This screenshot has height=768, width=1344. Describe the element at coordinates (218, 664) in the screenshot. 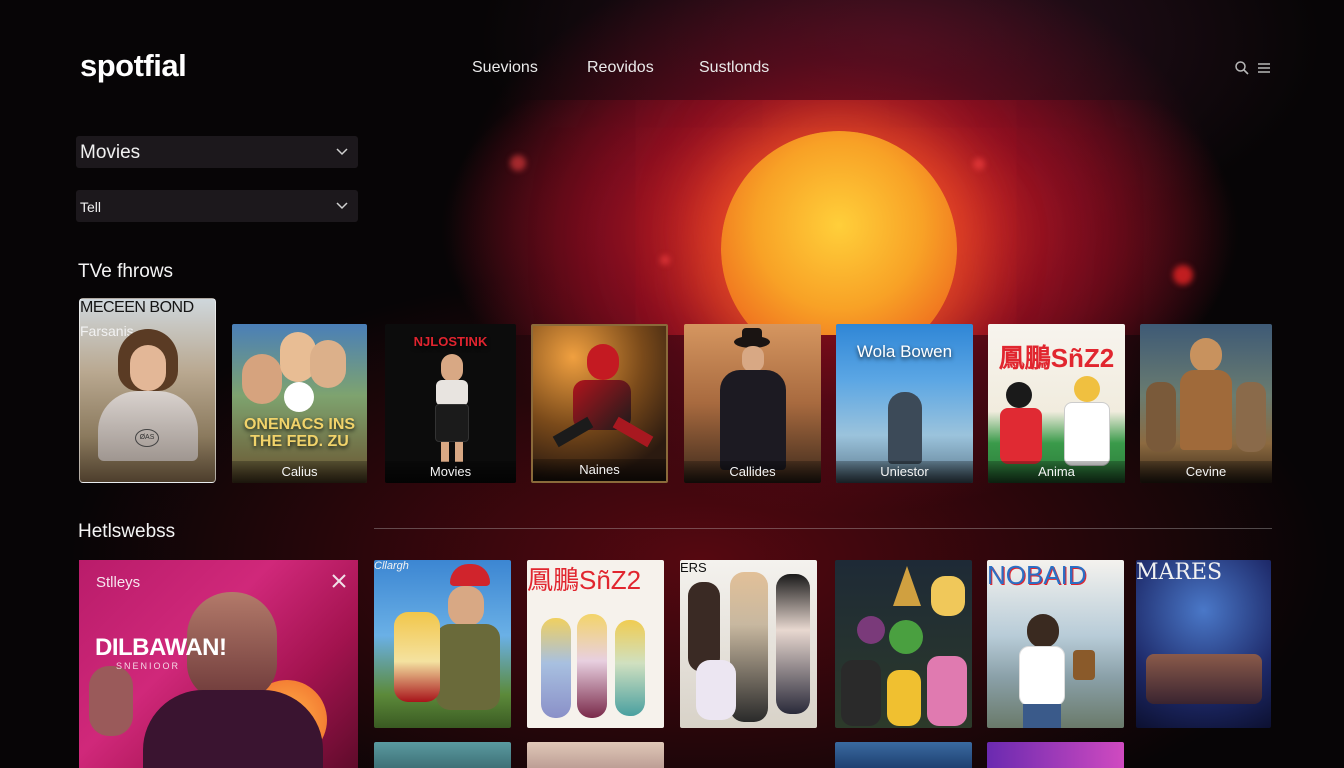

I see `promo-card: Stlleys DILBAWAN! SNENIOOR` at that location.